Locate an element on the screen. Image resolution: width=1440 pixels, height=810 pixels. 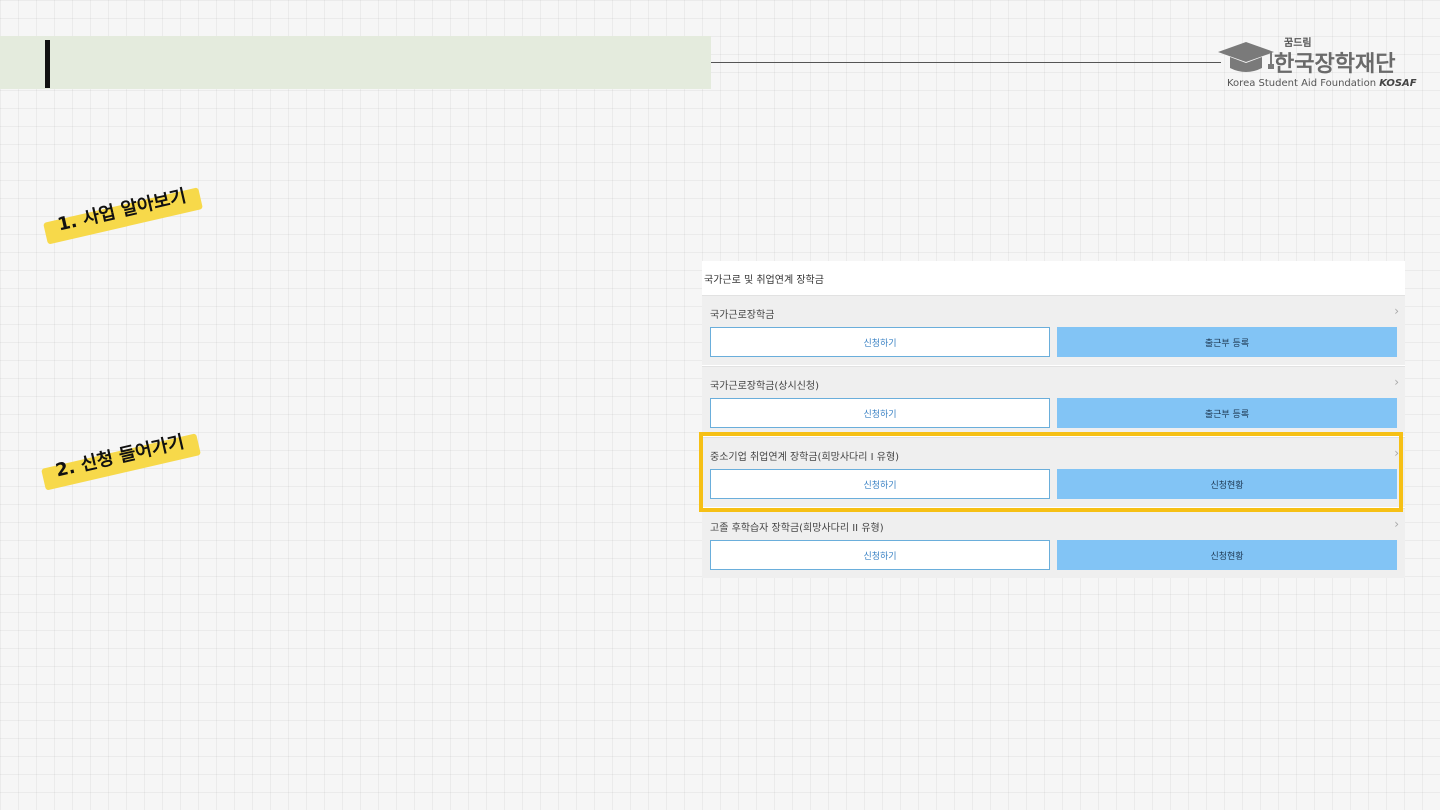
section-label: 고졸 후학습자 장학금(희망사다리 II 유형) is located at coordinates (797, 528).